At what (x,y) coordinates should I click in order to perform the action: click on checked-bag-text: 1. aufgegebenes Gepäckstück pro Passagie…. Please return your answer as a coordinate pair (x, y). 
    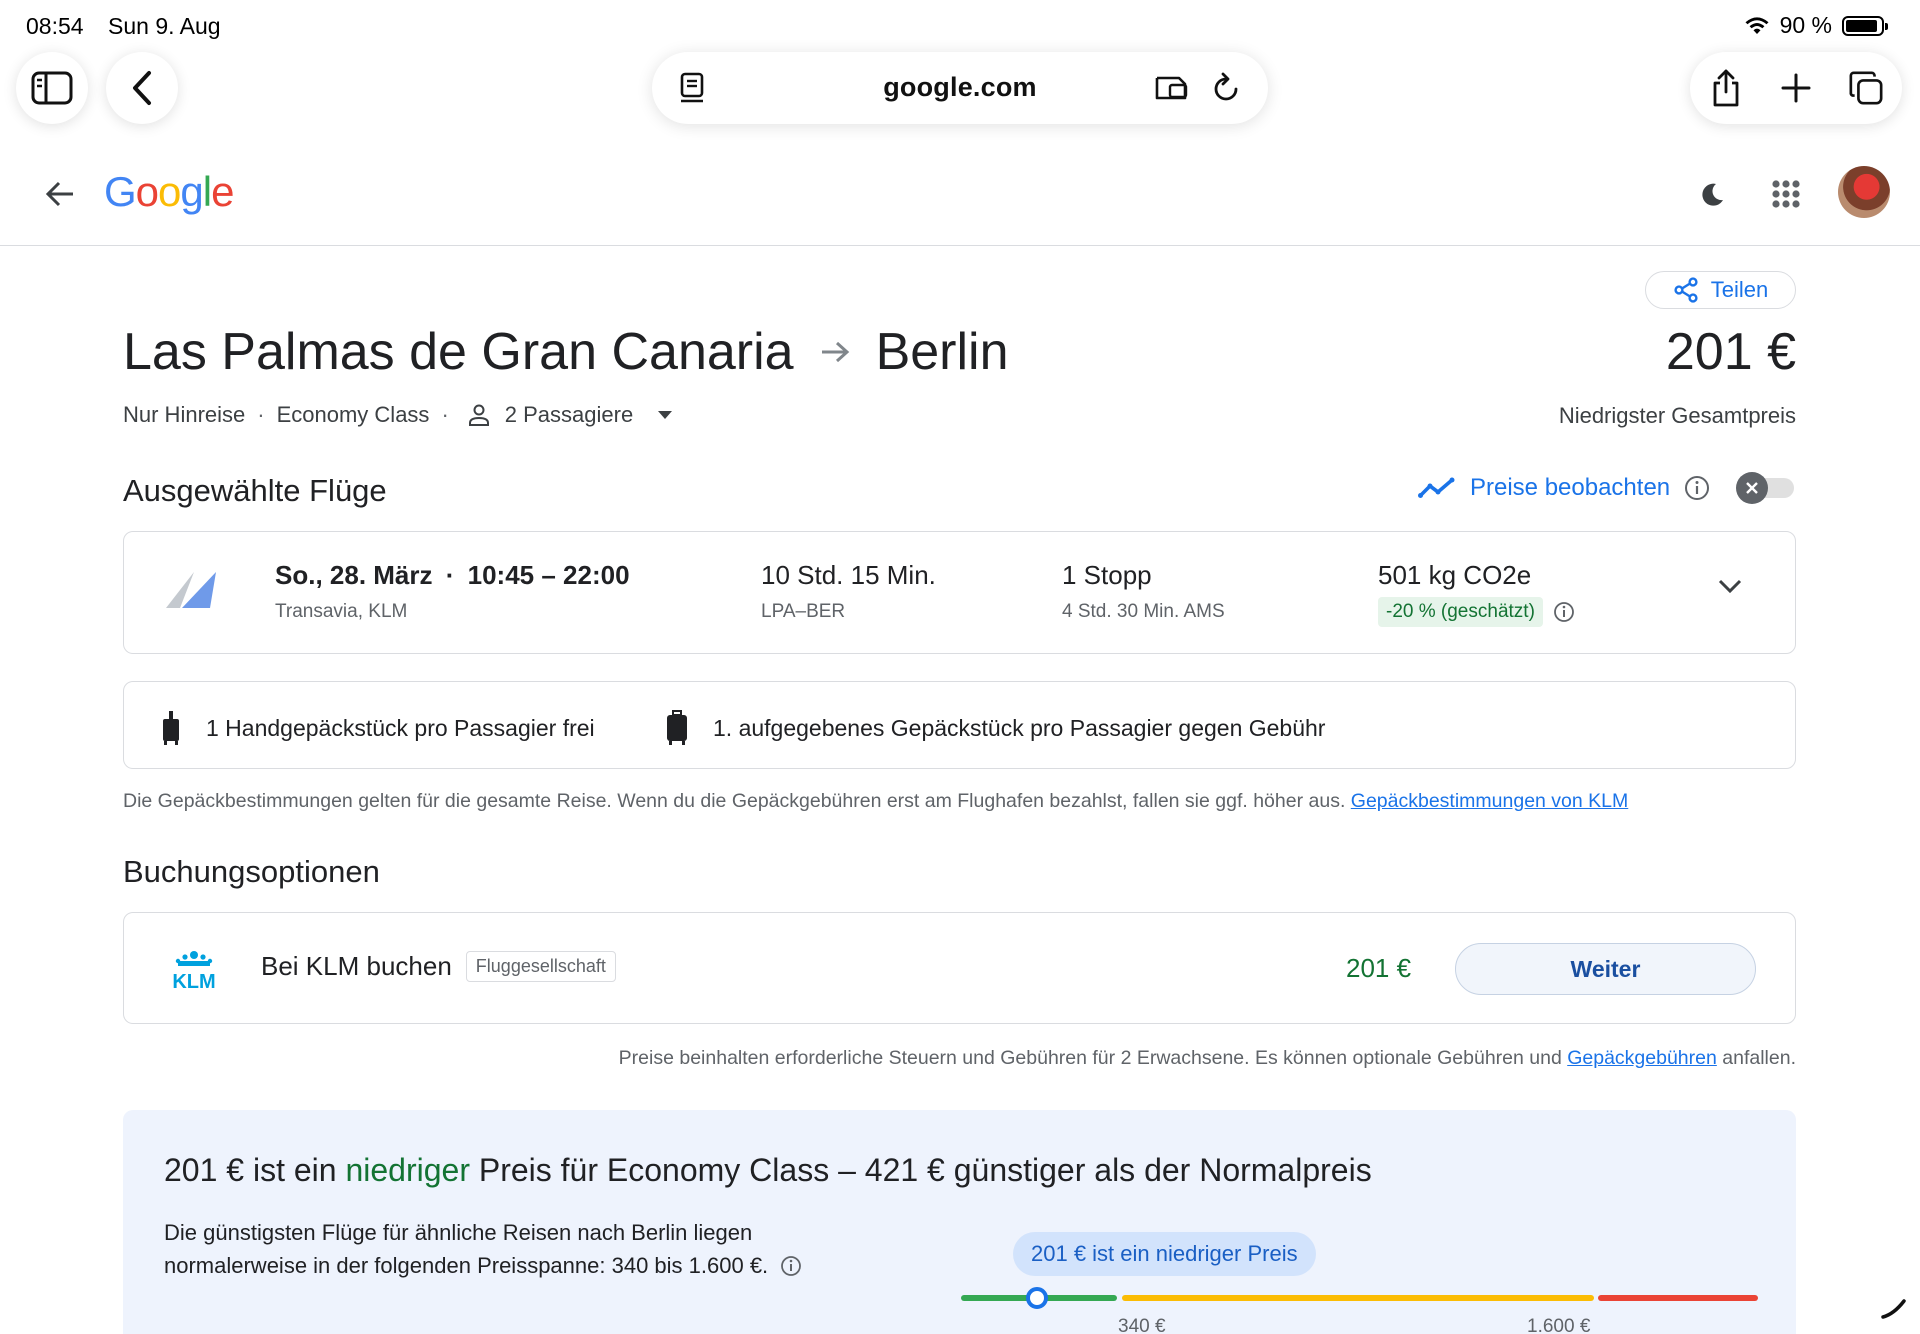
    Looking at the image, I should click on (1019, 727).